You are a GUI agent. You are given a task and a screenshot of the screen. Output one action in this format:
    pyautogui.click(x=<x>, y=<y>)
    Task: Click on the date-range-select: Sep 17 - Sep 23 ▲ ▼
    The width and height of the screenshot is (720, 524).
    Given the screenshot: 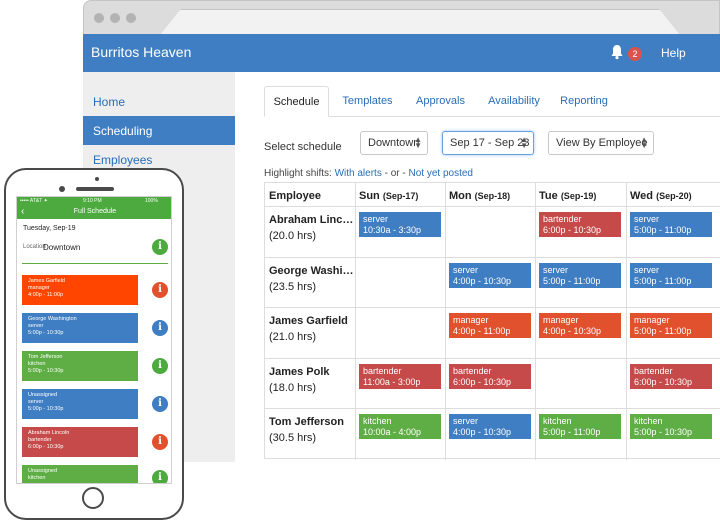 What is the action you would take?
    pyautogui.click(x=488, y=143)
    